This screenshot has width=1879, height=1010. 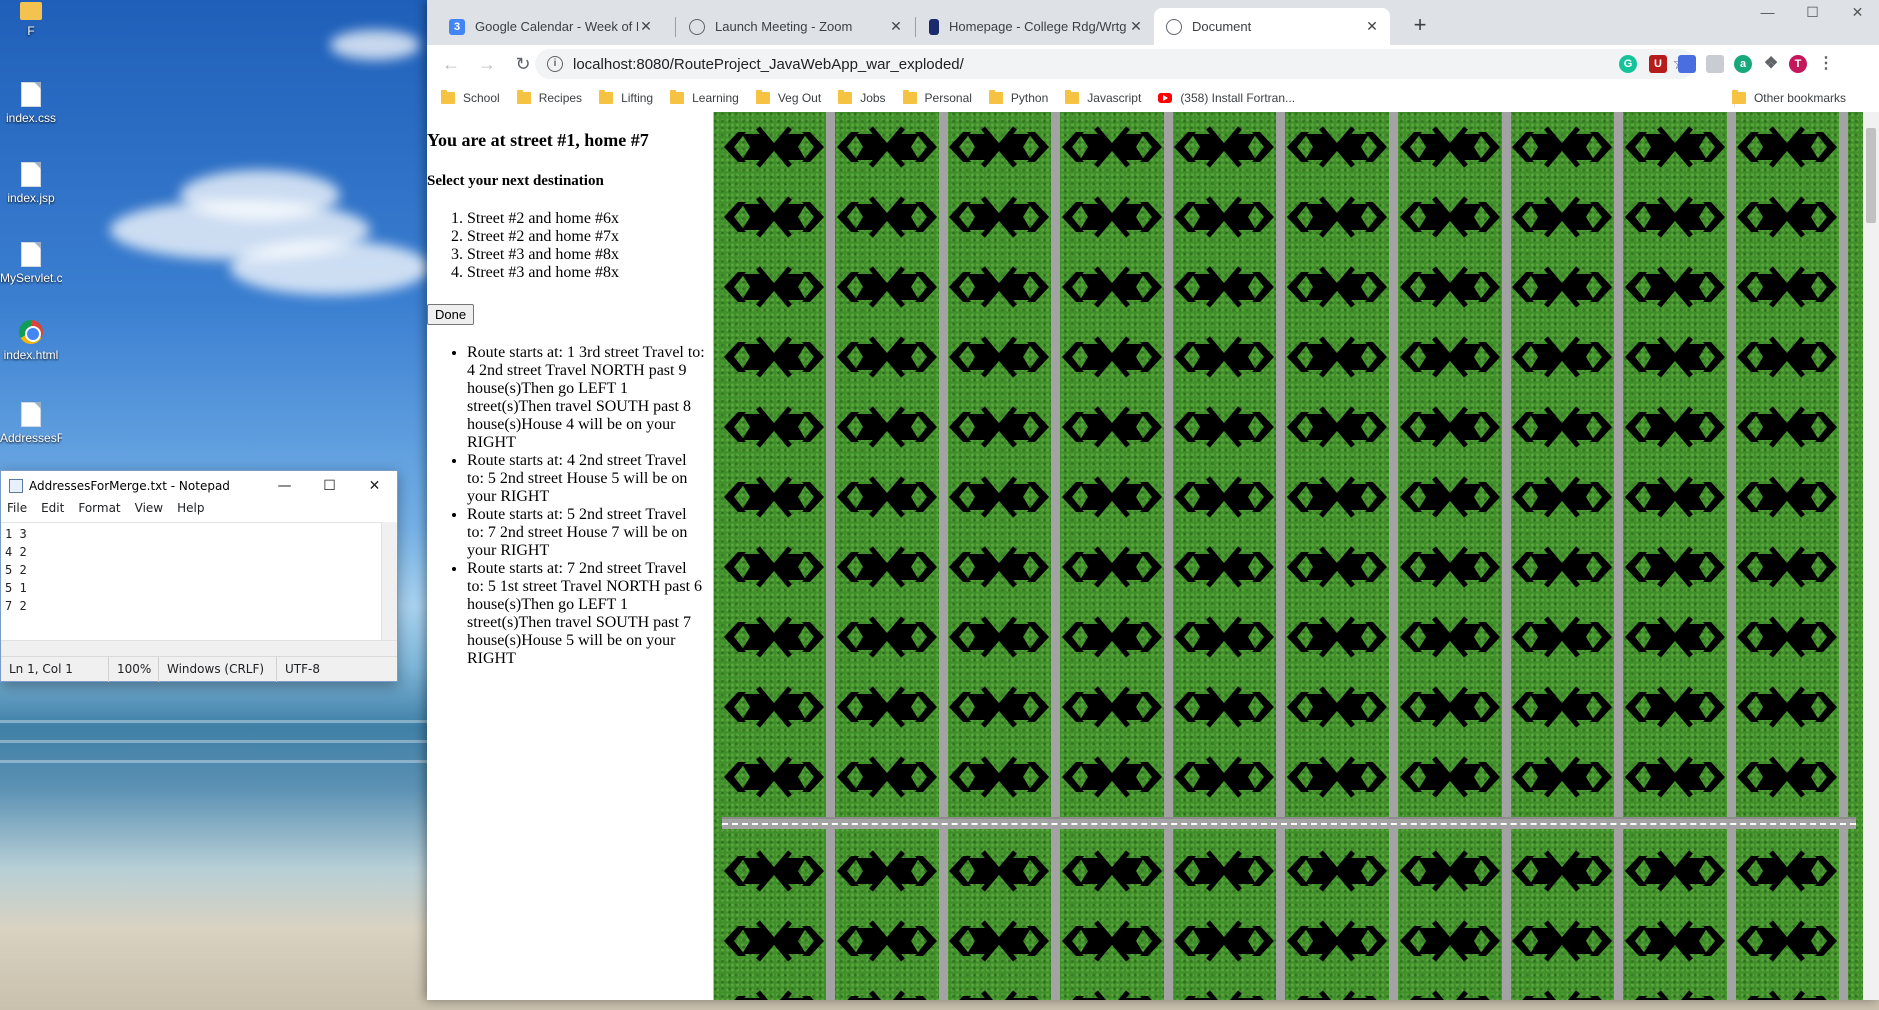 I want to click on desktop-icon-label: index.jsp, so click(x=31, y=198).